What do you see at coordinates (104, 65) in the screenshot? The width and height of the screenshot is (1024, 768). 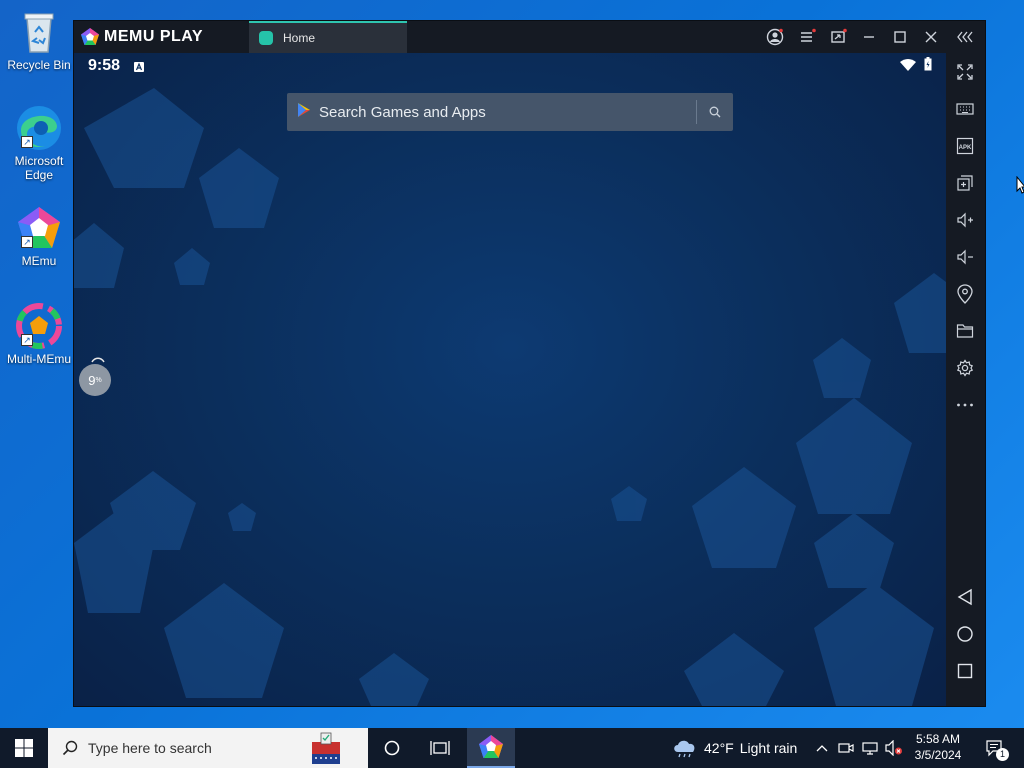 I see `status-time: 9:58` at bounding box center [104, 65].